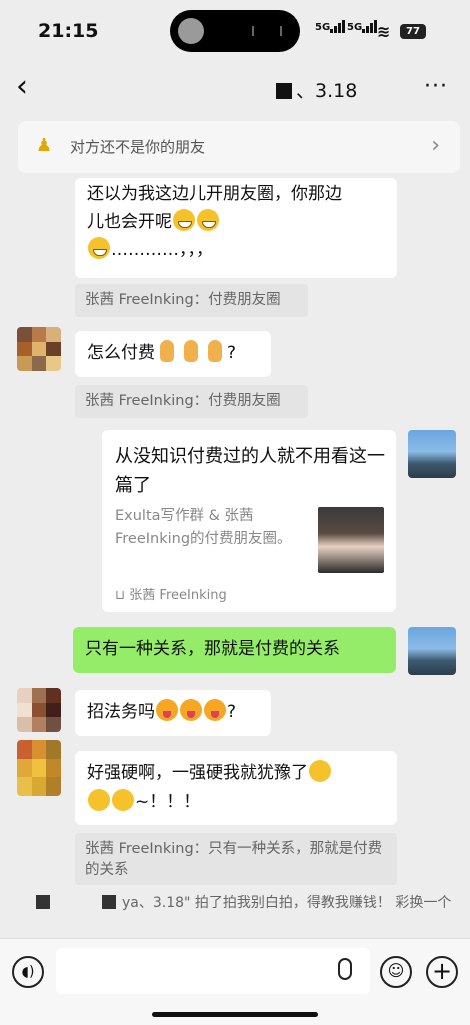  What do you see at coordinates (351, 540) in the screenshot?
I see `card-thumbnail` at bounding box center [351, 540].